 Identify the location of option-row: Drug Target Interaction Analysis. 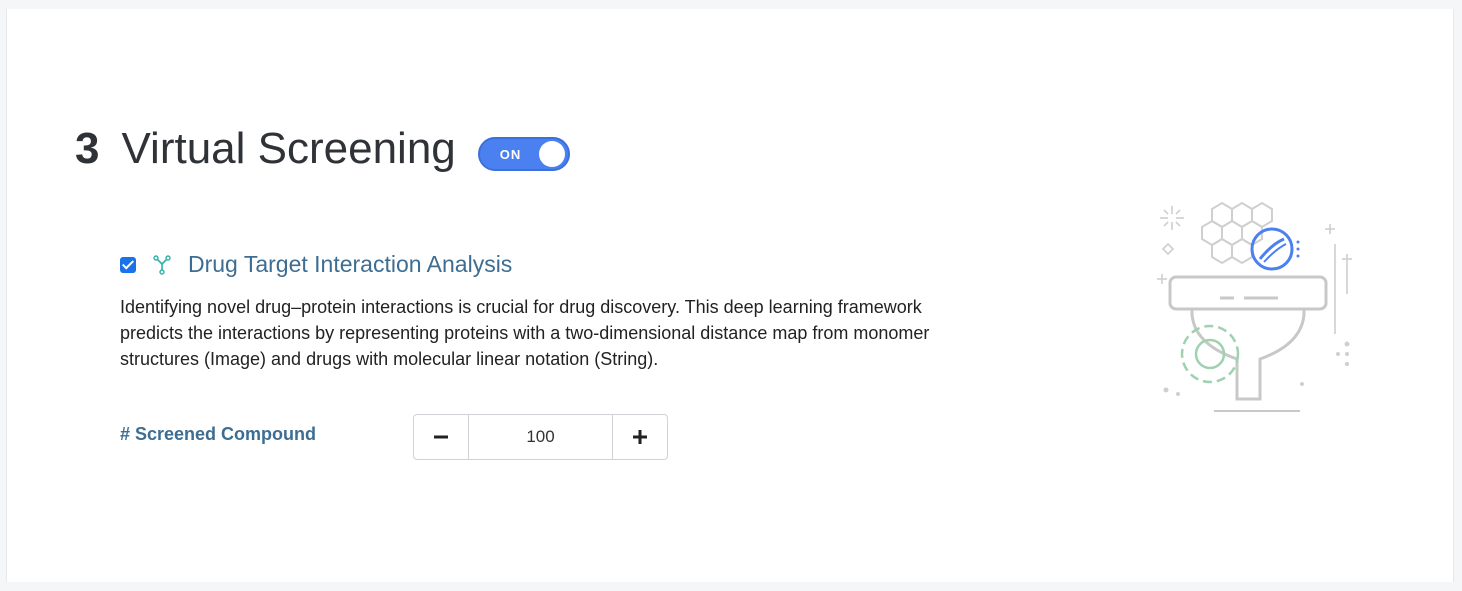
(316, 264).